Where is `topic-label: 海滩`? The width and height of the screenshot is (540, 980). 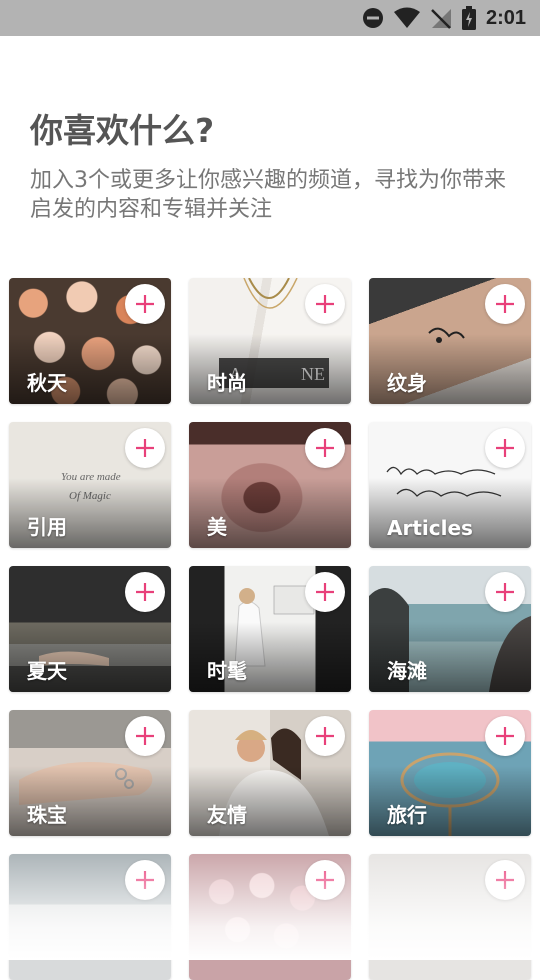 topic-label: 海滩 is located at coordinates (407, 671).